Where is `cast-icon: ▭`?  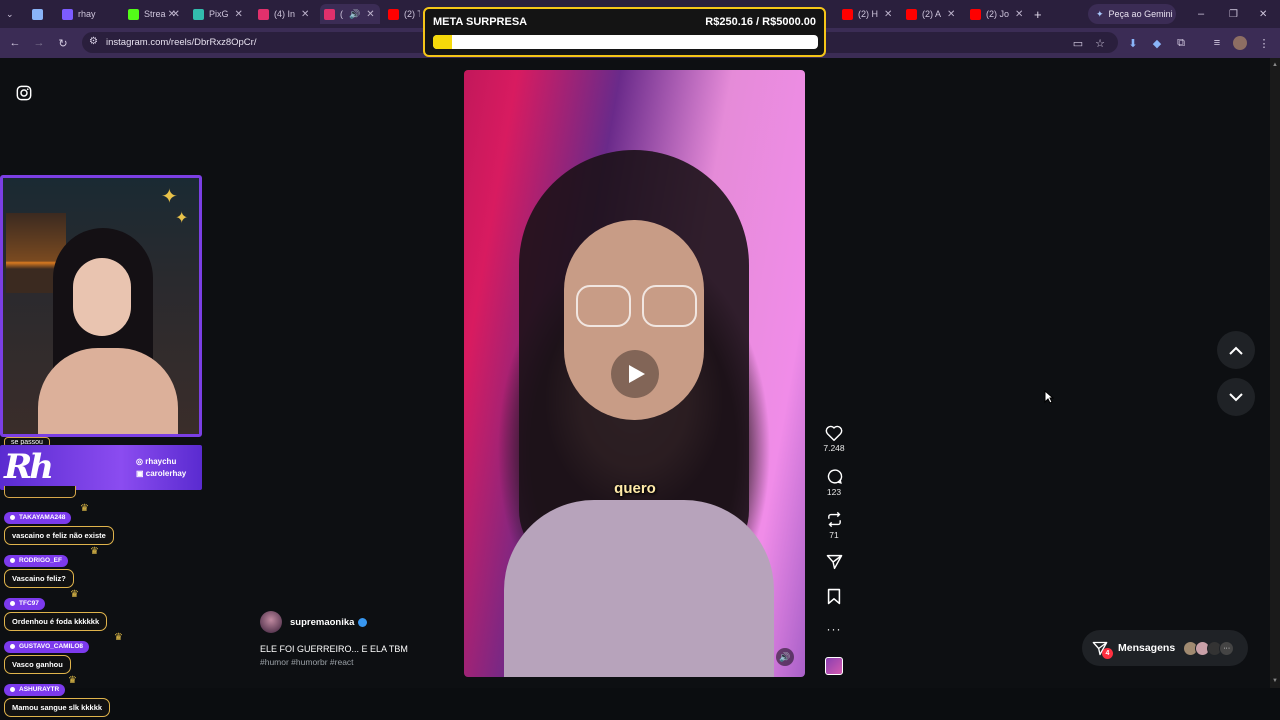
cast-icon: ▭ is located at coordinates (1078, 43).